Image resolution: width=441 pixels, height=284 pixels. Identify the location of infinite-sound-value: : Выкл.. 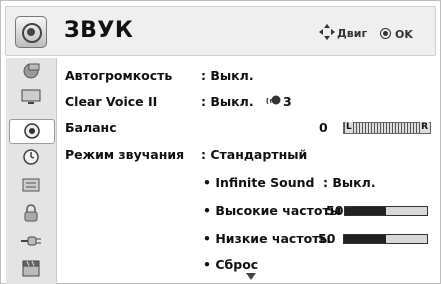
(349, 182).